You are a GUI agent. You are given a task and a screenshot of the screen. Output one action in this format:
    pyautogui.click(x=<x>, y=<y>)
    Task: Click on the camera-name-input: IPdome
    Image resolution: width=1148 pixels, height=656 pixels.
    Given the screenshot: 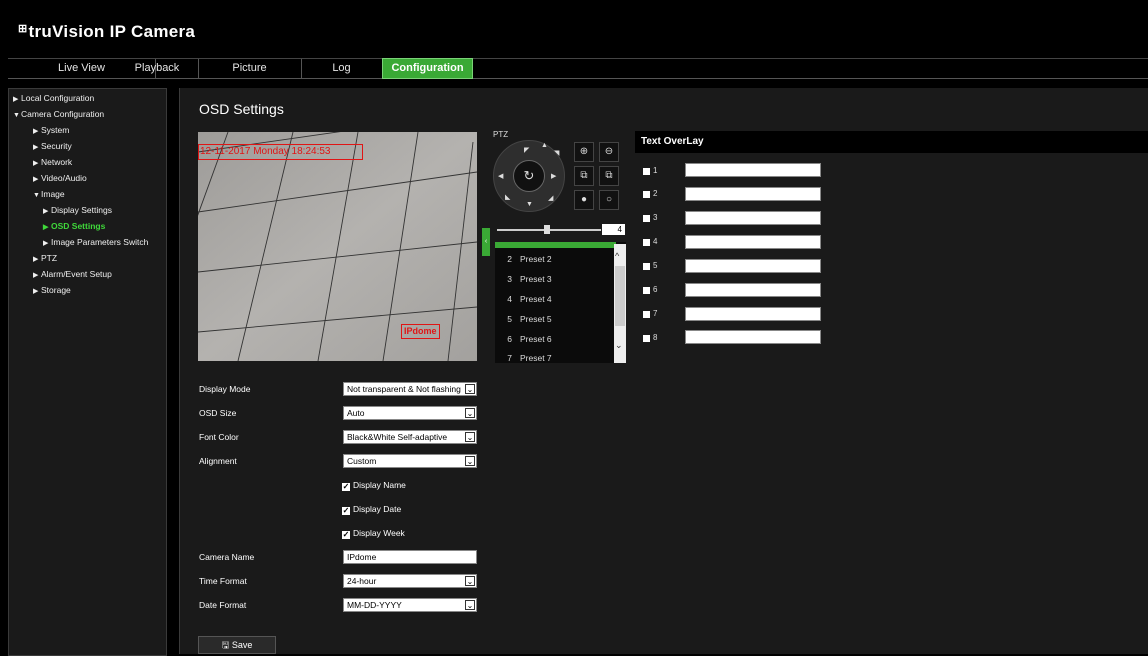 What is the action you would take?
    pyautogui.click(x=410, y=557)
    